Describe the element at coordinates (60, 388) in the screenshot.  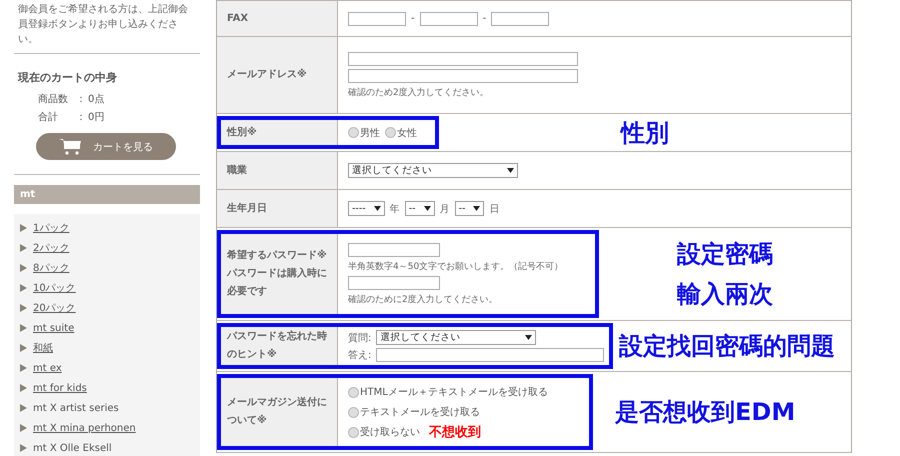
I see `category-link: mt for kids` at that location.